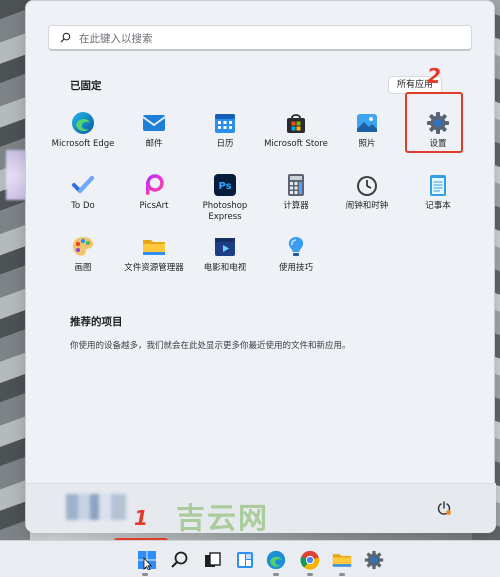  I want to click on pinned-app-paint: 画图, so click(83, 266).